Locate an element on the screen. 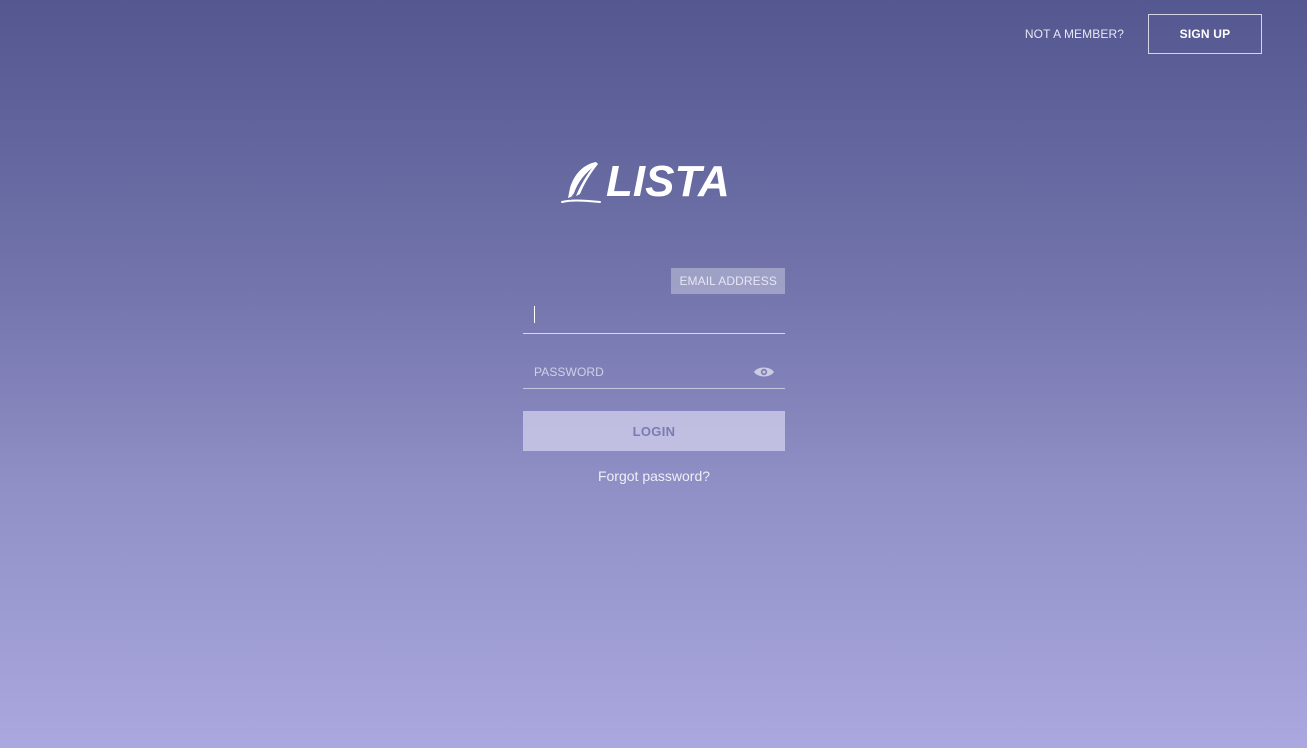 The height and width of the screenshot is (748, 1307). password-field-container is located at coordinates (654, 372).